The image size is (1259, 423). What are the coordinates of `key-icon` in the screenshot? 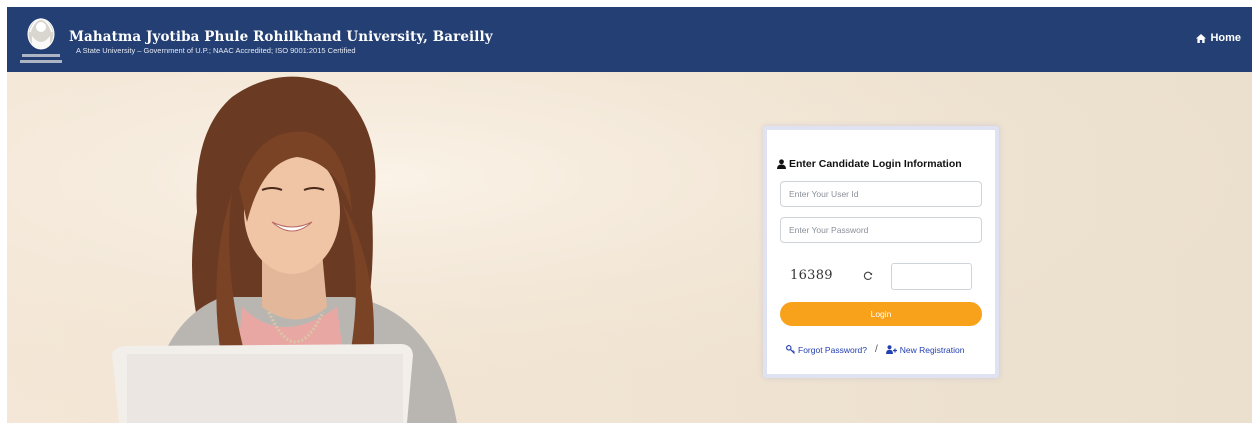 It's located at (790, 349).